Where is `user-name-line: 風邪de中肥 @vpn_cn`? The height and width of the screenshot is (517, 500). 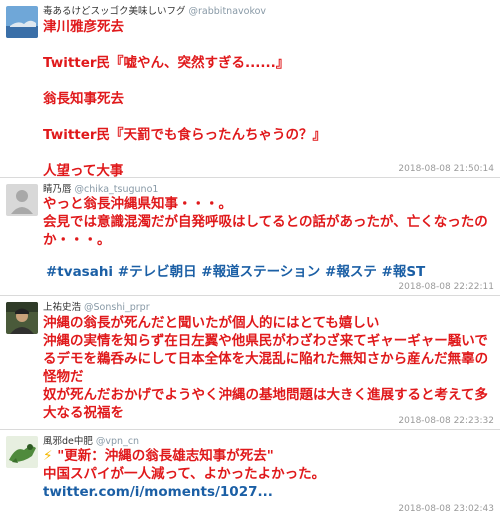 user-name-line: 風邪de中肥 @vpn_cn is located at coordinates (91, 440).